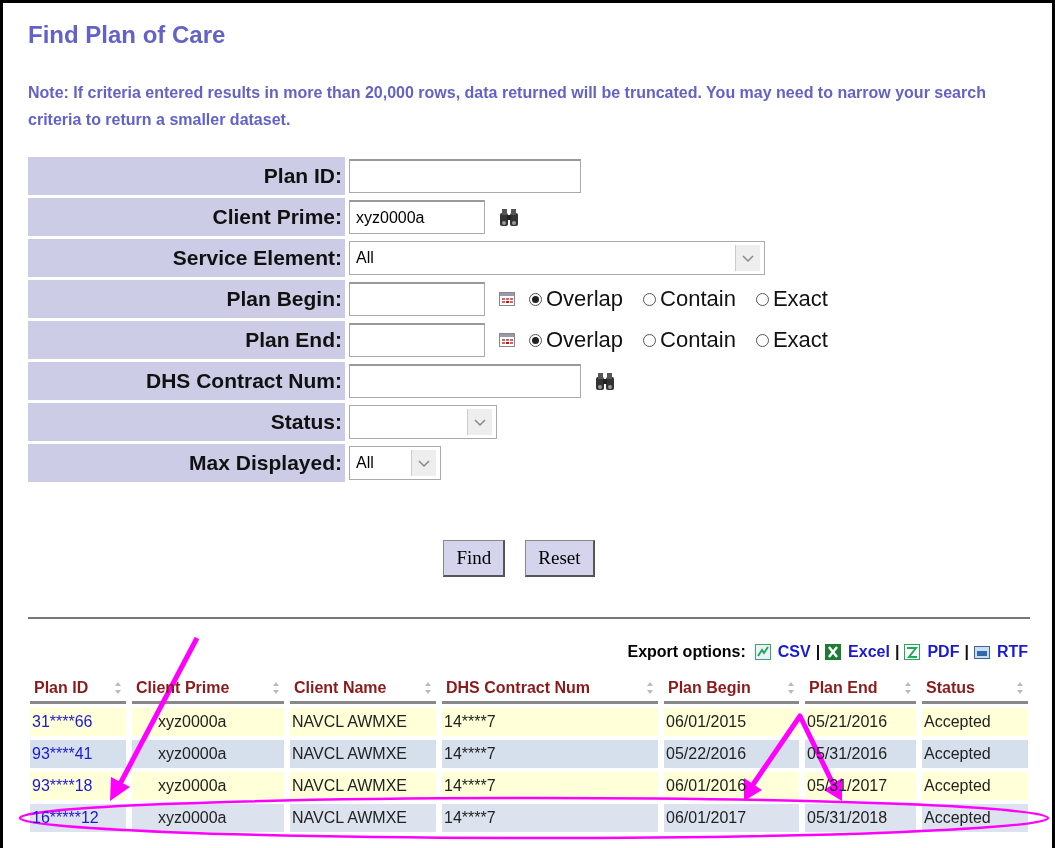  Describe the element at coordinates (706, 721) in the screenshot. I see `table-cell: 06/01/2015` at that location.